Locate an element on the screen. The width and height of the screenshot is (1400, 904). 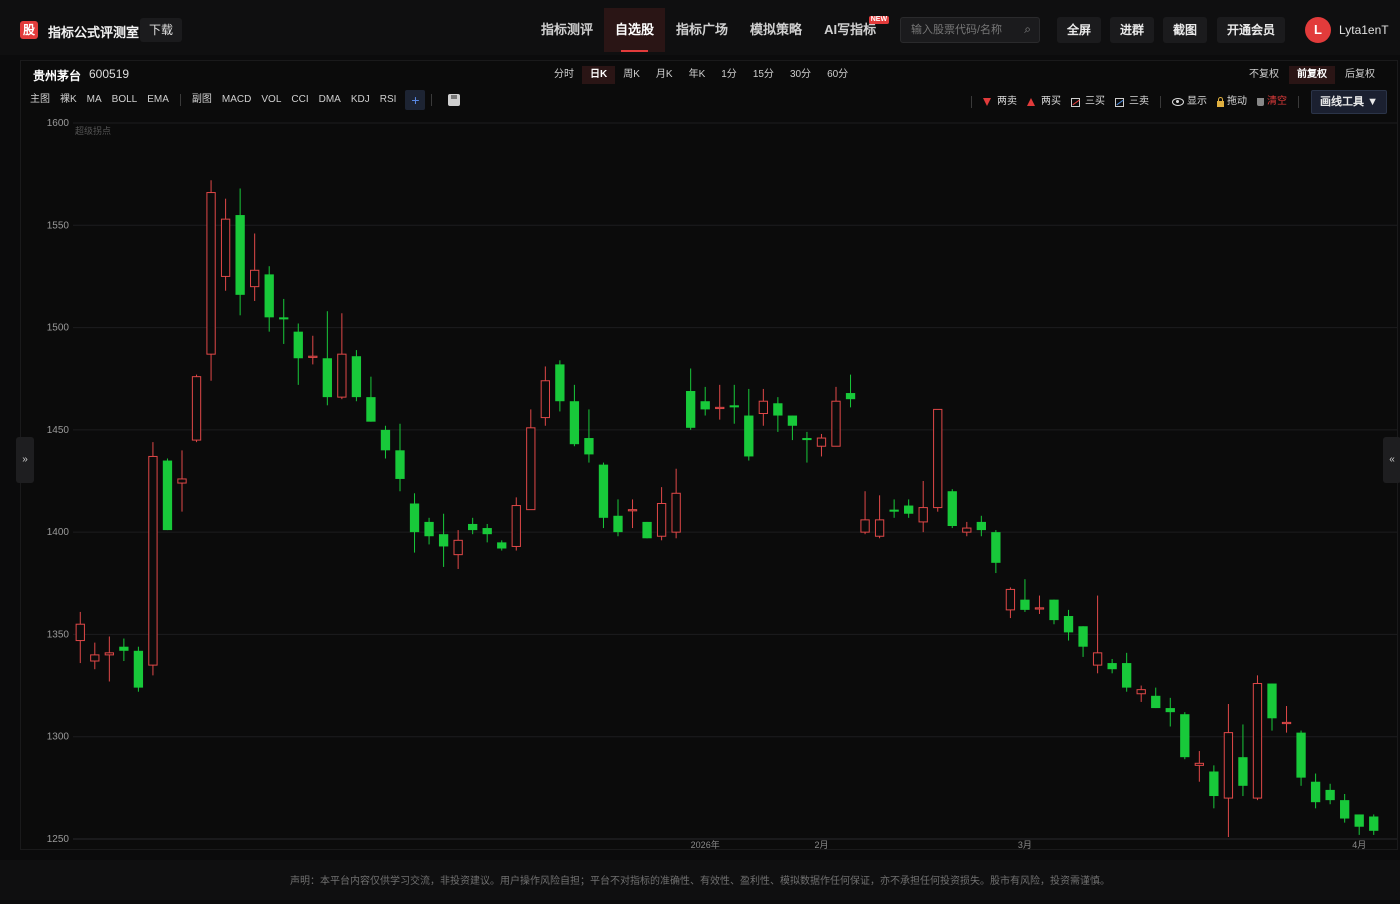
nav-simulated-strategy: 模拟策略 is located at coordinates (776, 30).